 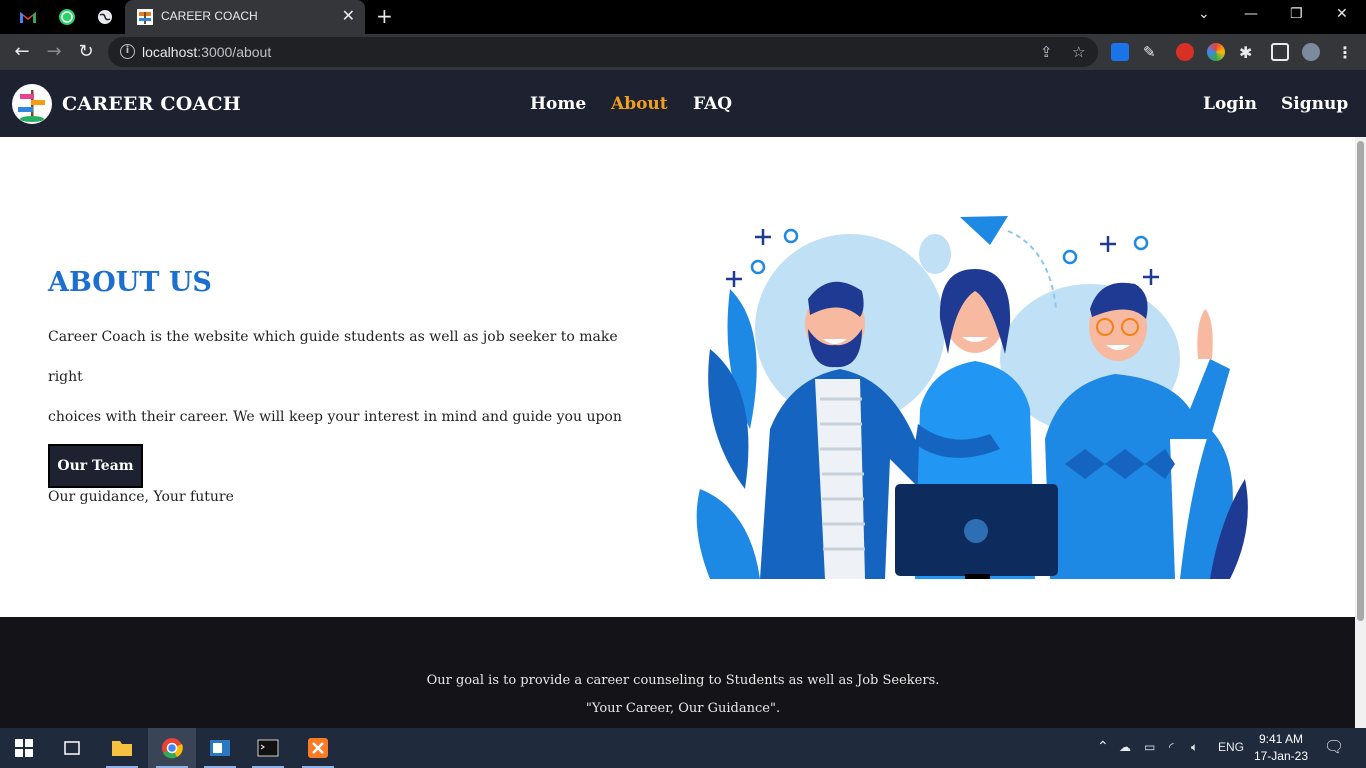 What do you see at coordinates (639, 104) in the screenshot?
I see `nav-about: About` at bounding box center [639, 104].